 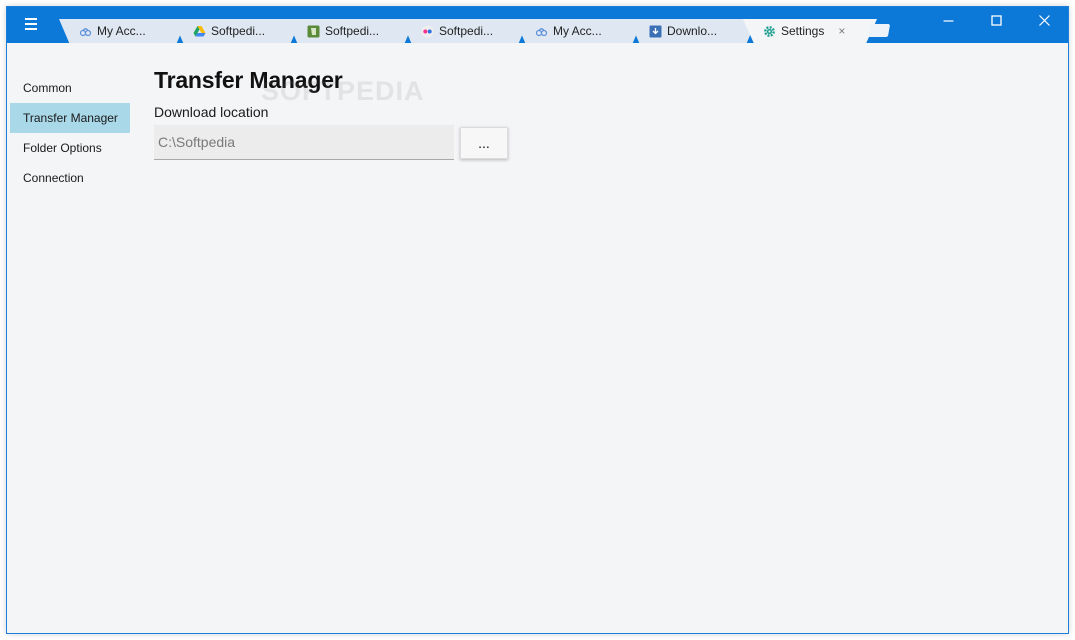 I want to click on sidebar-item-transfer-manager: Transfer Manager, so click(x=70, y=118).